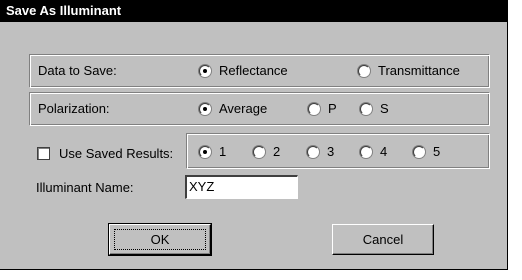  Describe the element at coordinates (241, 187) in the screenshot. I see `illuminant-name-input: XYZ` at that location.